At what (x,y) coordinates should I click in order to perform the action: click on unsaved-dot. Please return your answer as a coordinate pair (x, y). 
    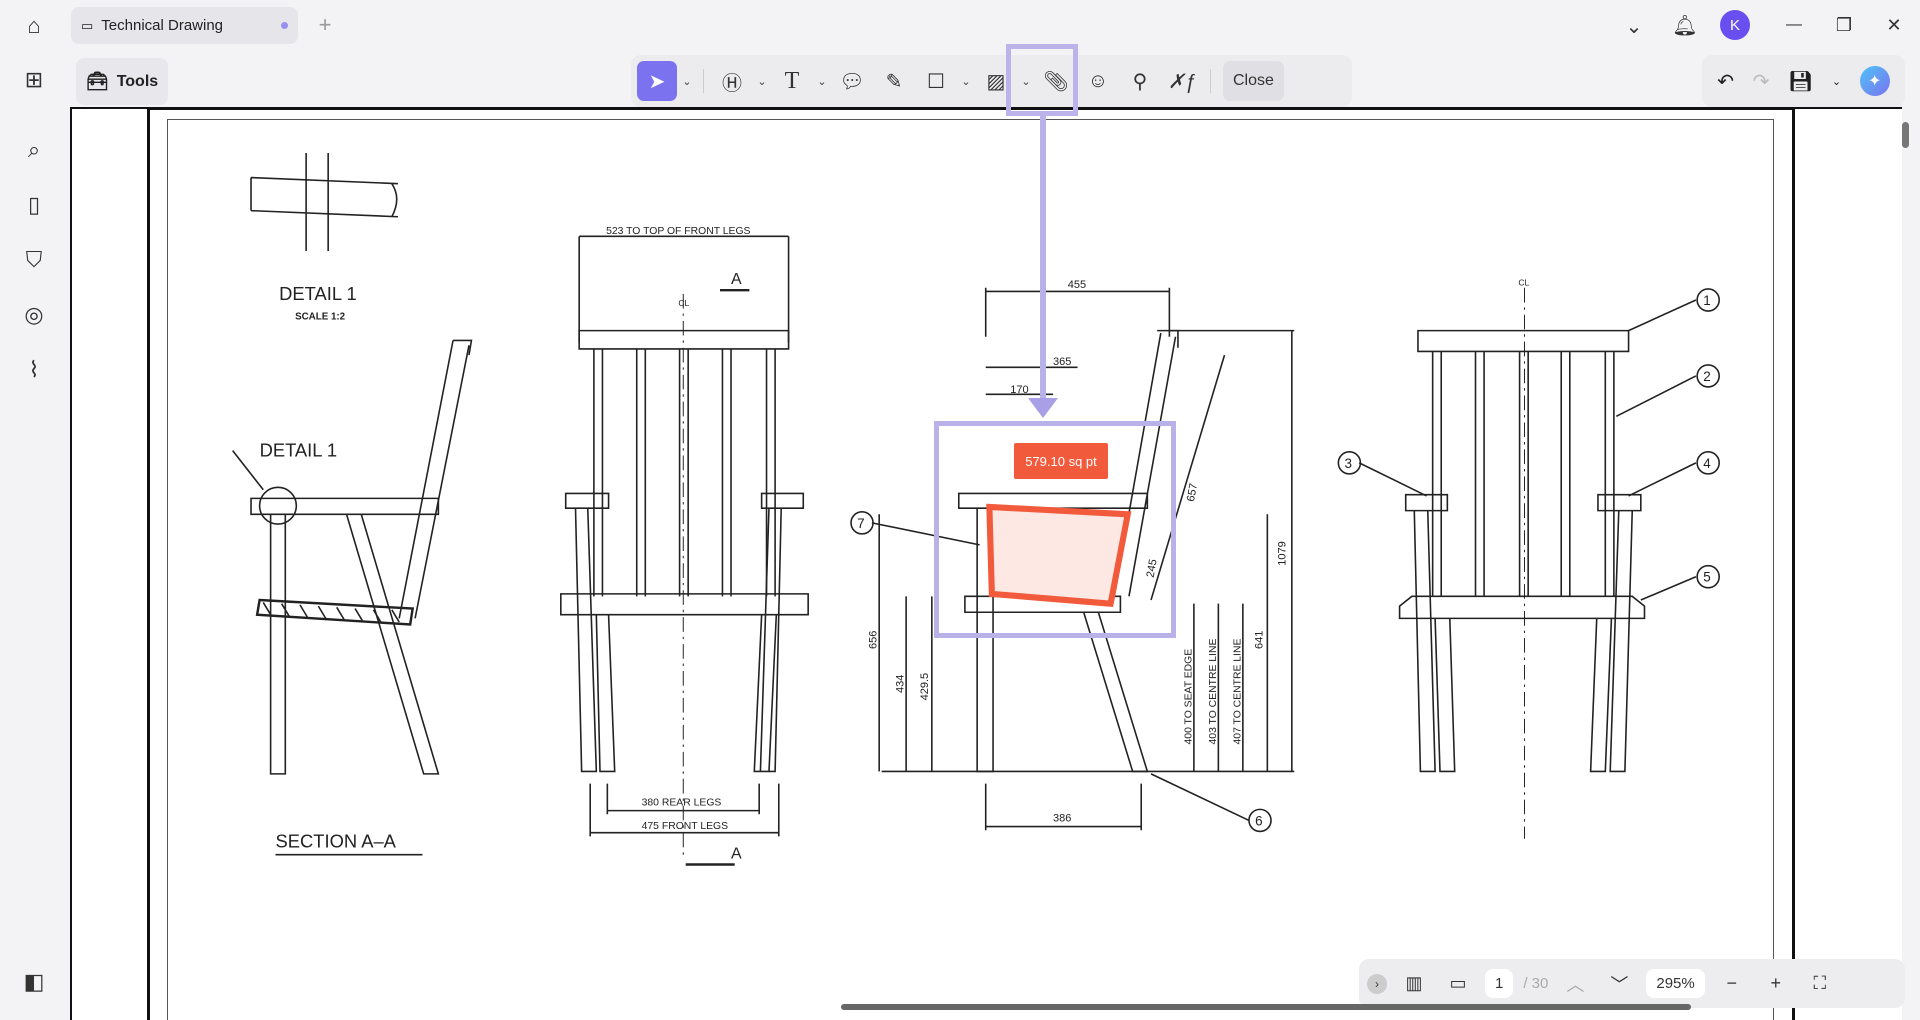
    Looking at the image, I should click on (284, 25).